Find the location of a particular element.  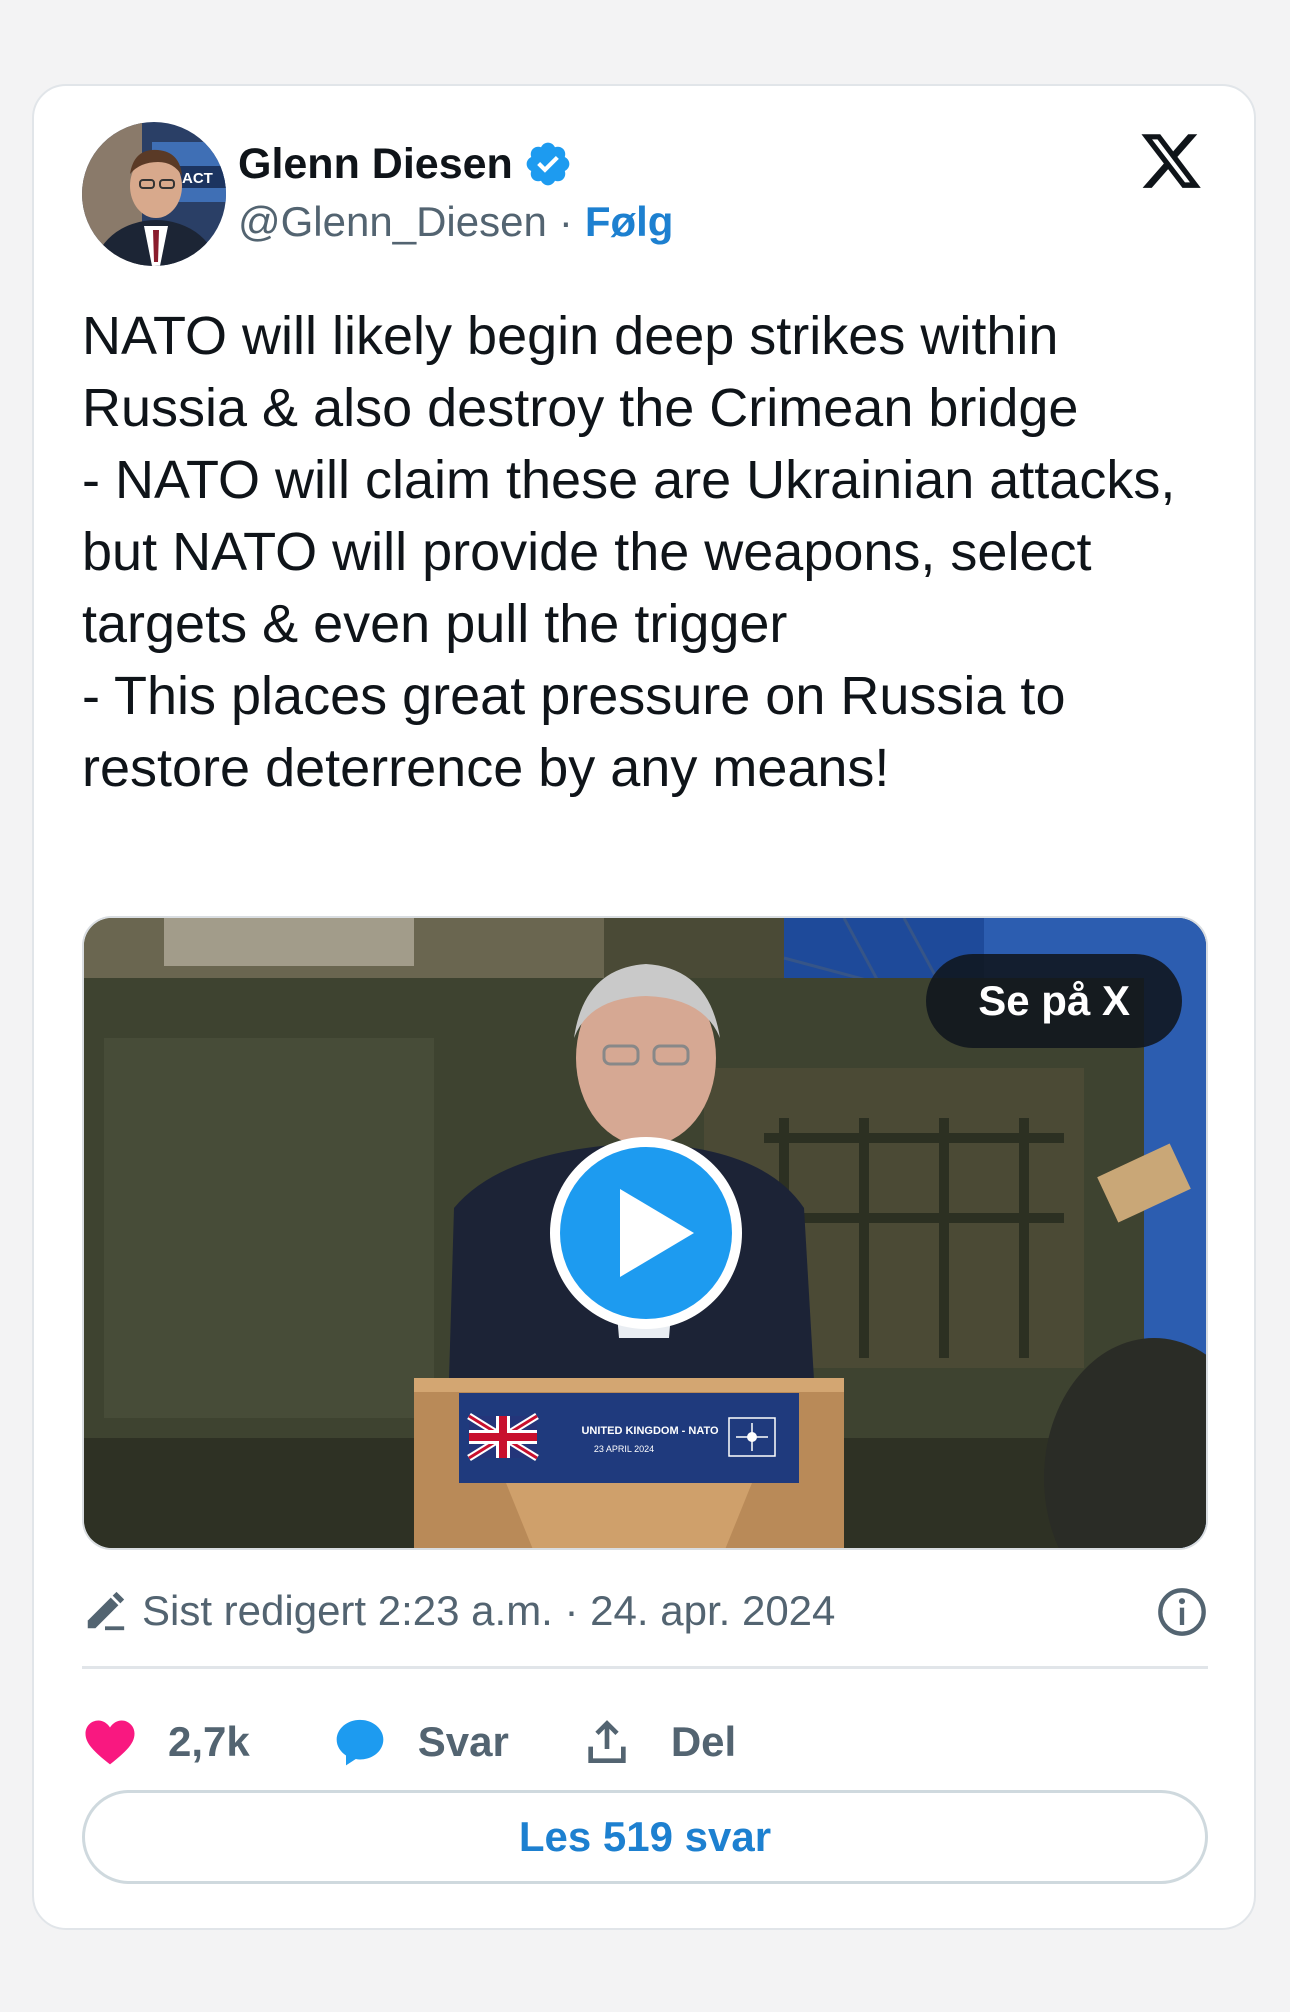

play-icon is located at coordinates (646, 1233).